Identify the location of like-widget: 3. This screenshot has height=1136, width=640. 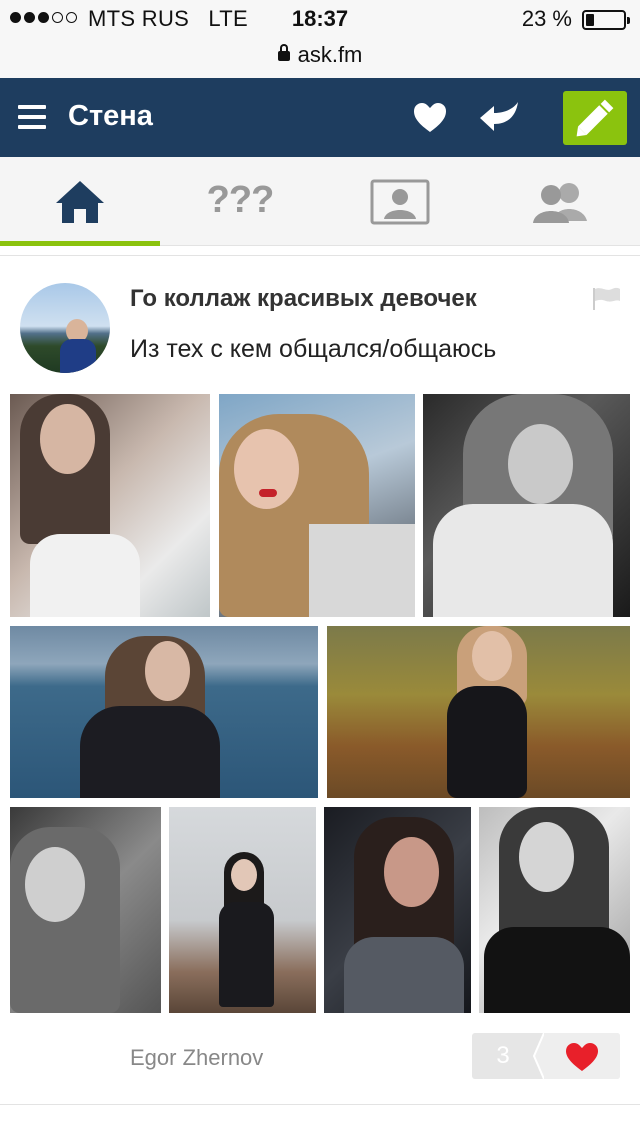
(546, 1056).